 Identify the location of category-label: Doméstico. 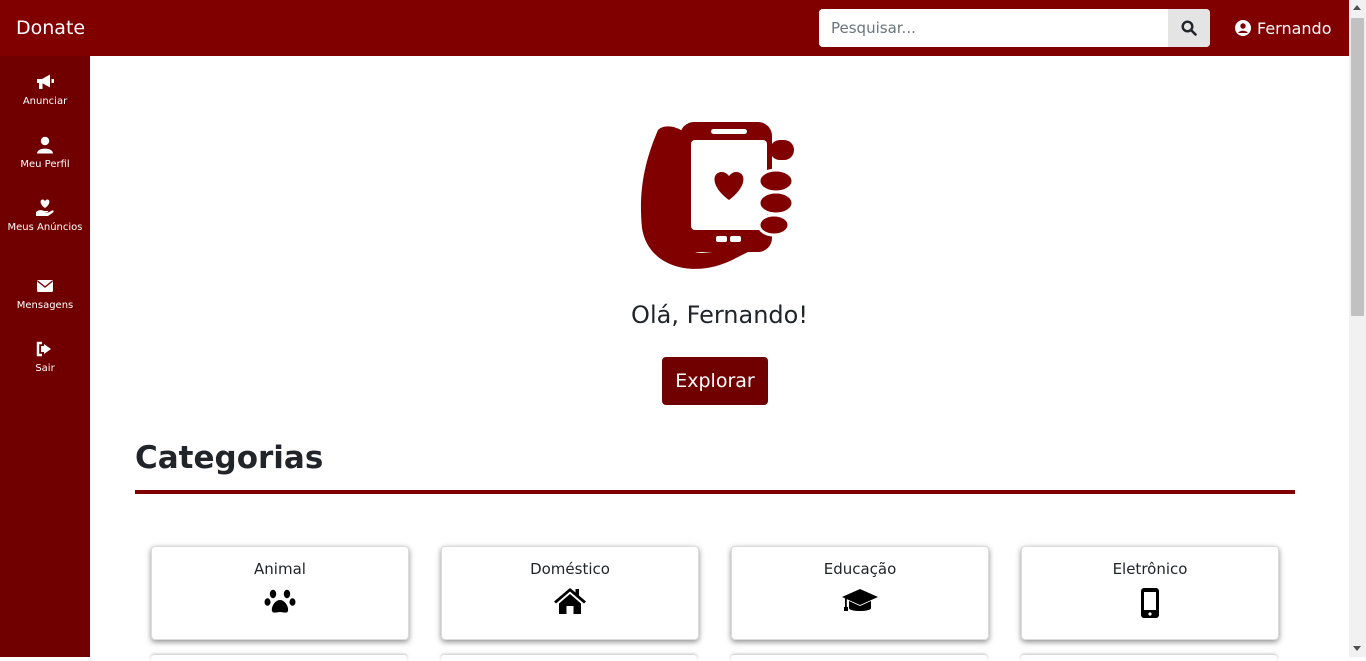
(570, 569).